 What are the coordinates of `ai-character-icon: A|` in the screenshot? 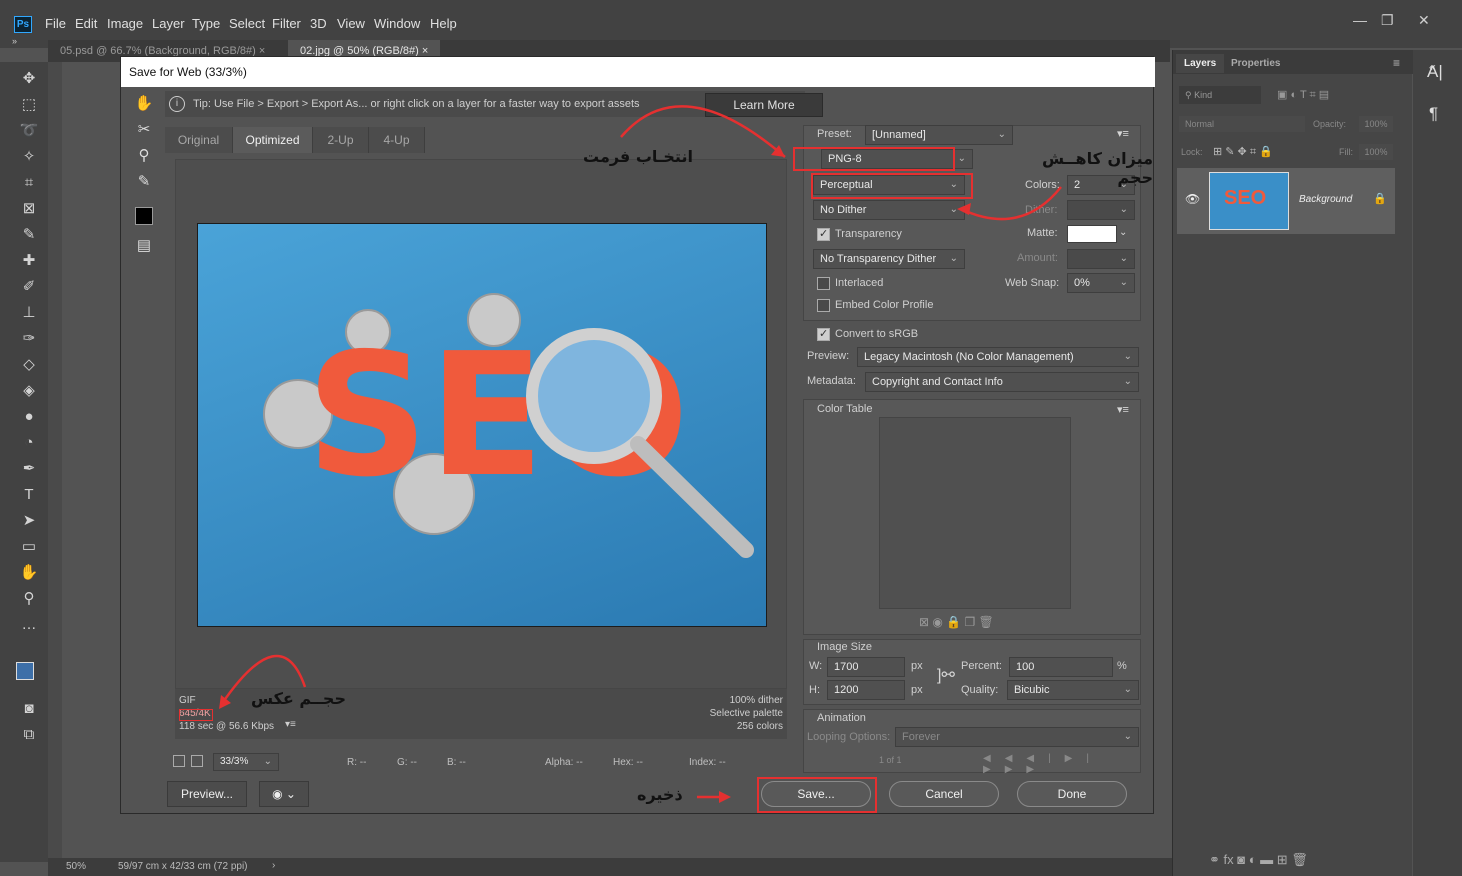 It's located at (1435, 72).